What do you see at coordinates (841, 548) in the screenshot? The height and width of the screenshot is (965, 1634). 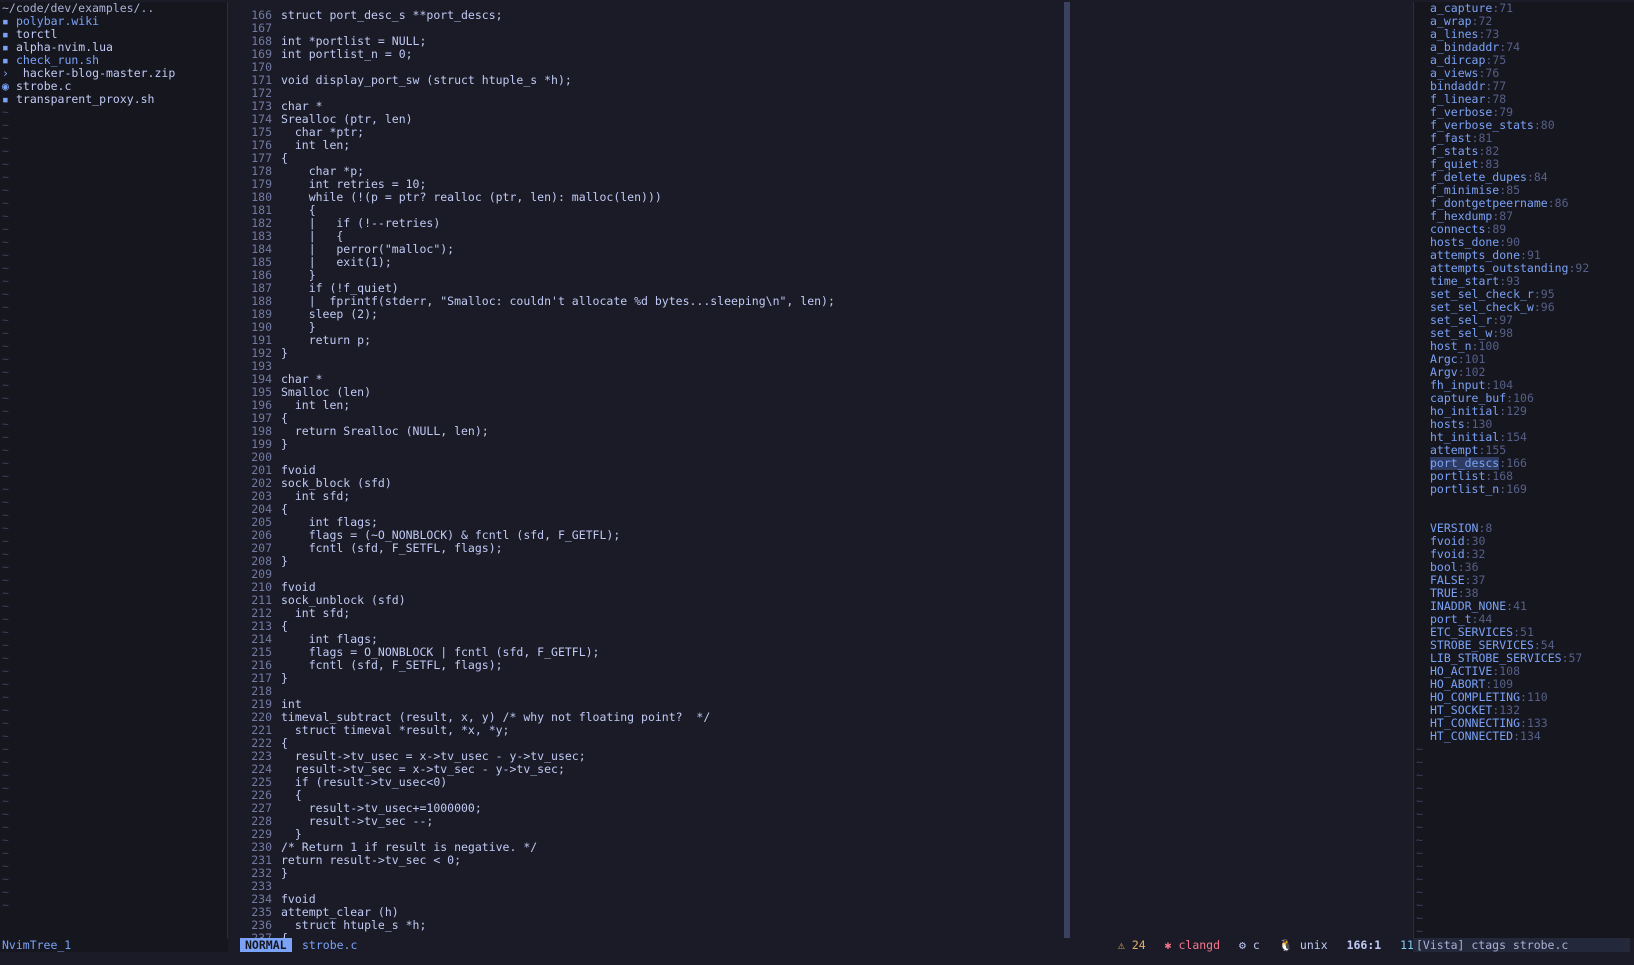 I see `code-line: fcntl (sfd, F_SETFL, flags);` at bounding box center [841, 548].